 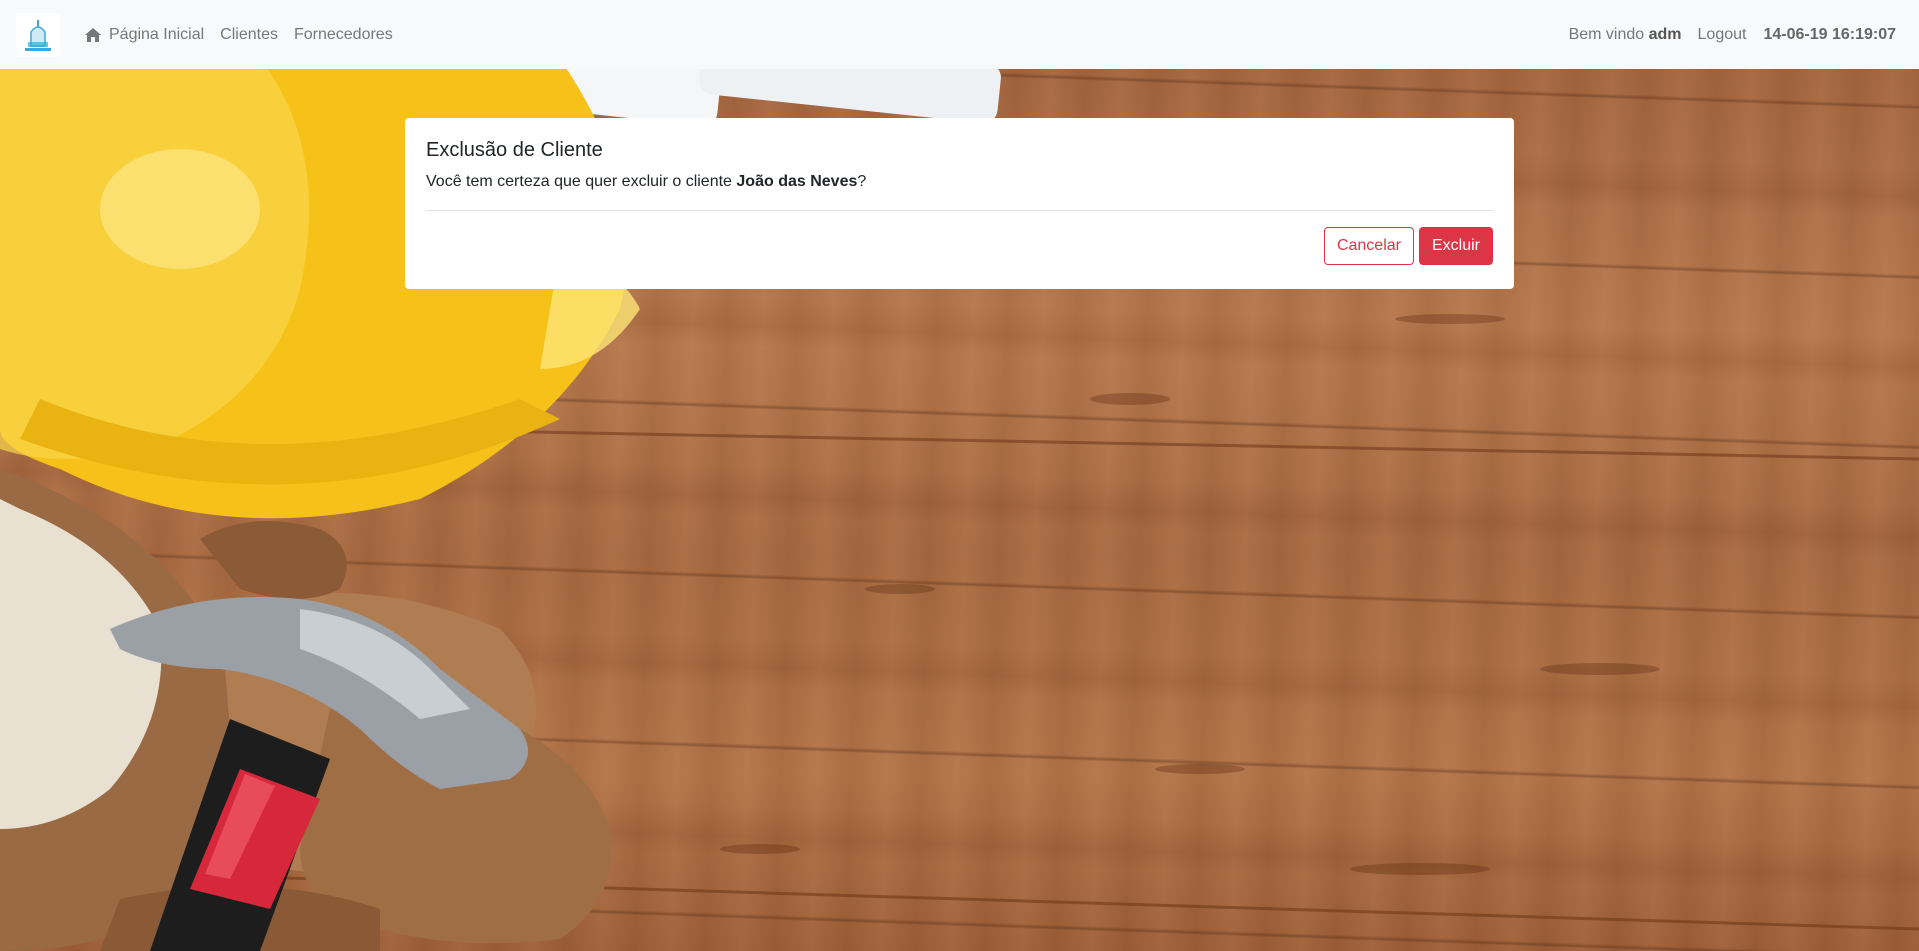 I want to click on datetime-clock: 14-06-19 16:19:07, so click(x=1829, y=34).